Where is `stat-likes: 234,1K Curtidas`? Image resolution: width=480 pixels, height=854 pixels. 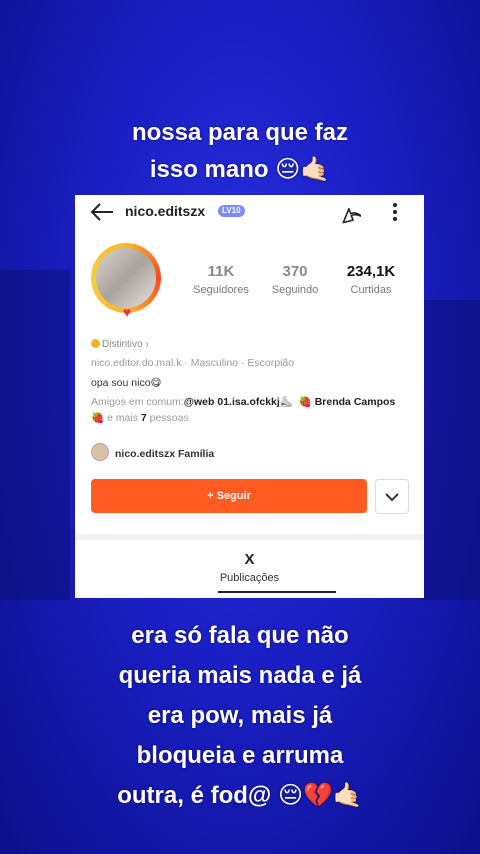 stat-likes: 234,1K Curtidas is located at coordinates (371, 279).